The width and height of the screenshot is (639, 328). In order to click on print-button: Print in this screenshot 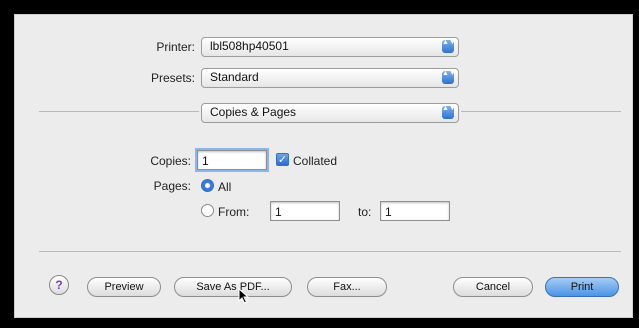, I will do `click(582, 287)`.